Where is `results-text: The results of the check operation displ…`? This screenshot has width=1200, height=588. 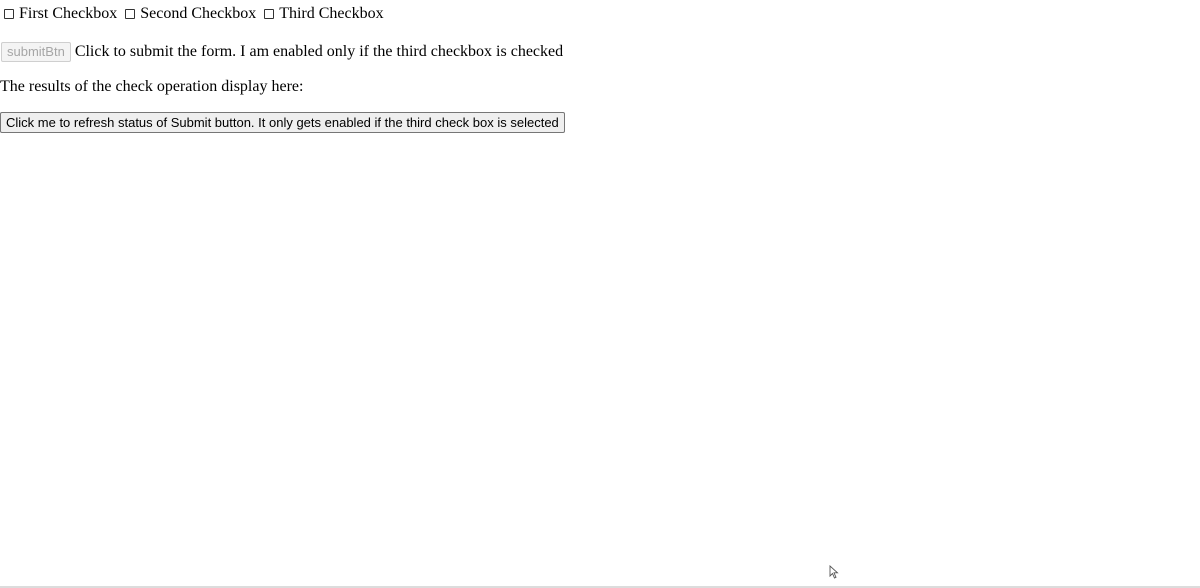 results-text: The results of the check operation displ… is located at coordinates (152, 86).